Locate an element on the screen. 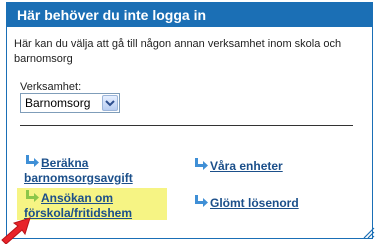 Image resolution: width=381 pixels, height=244 pixels. link-ansokan-line2: förskola/fritidshem is located at coordinates (78, 213).